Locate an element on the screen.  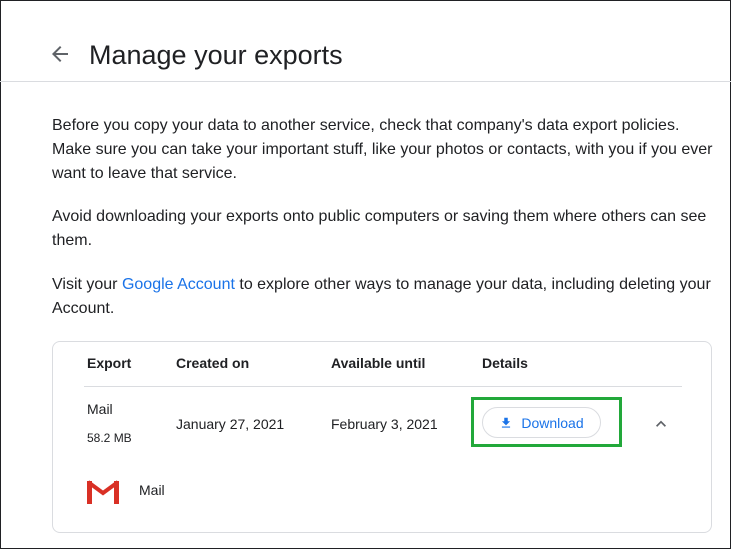
google-account-link: Google Account is located at coordinates (178, 284).